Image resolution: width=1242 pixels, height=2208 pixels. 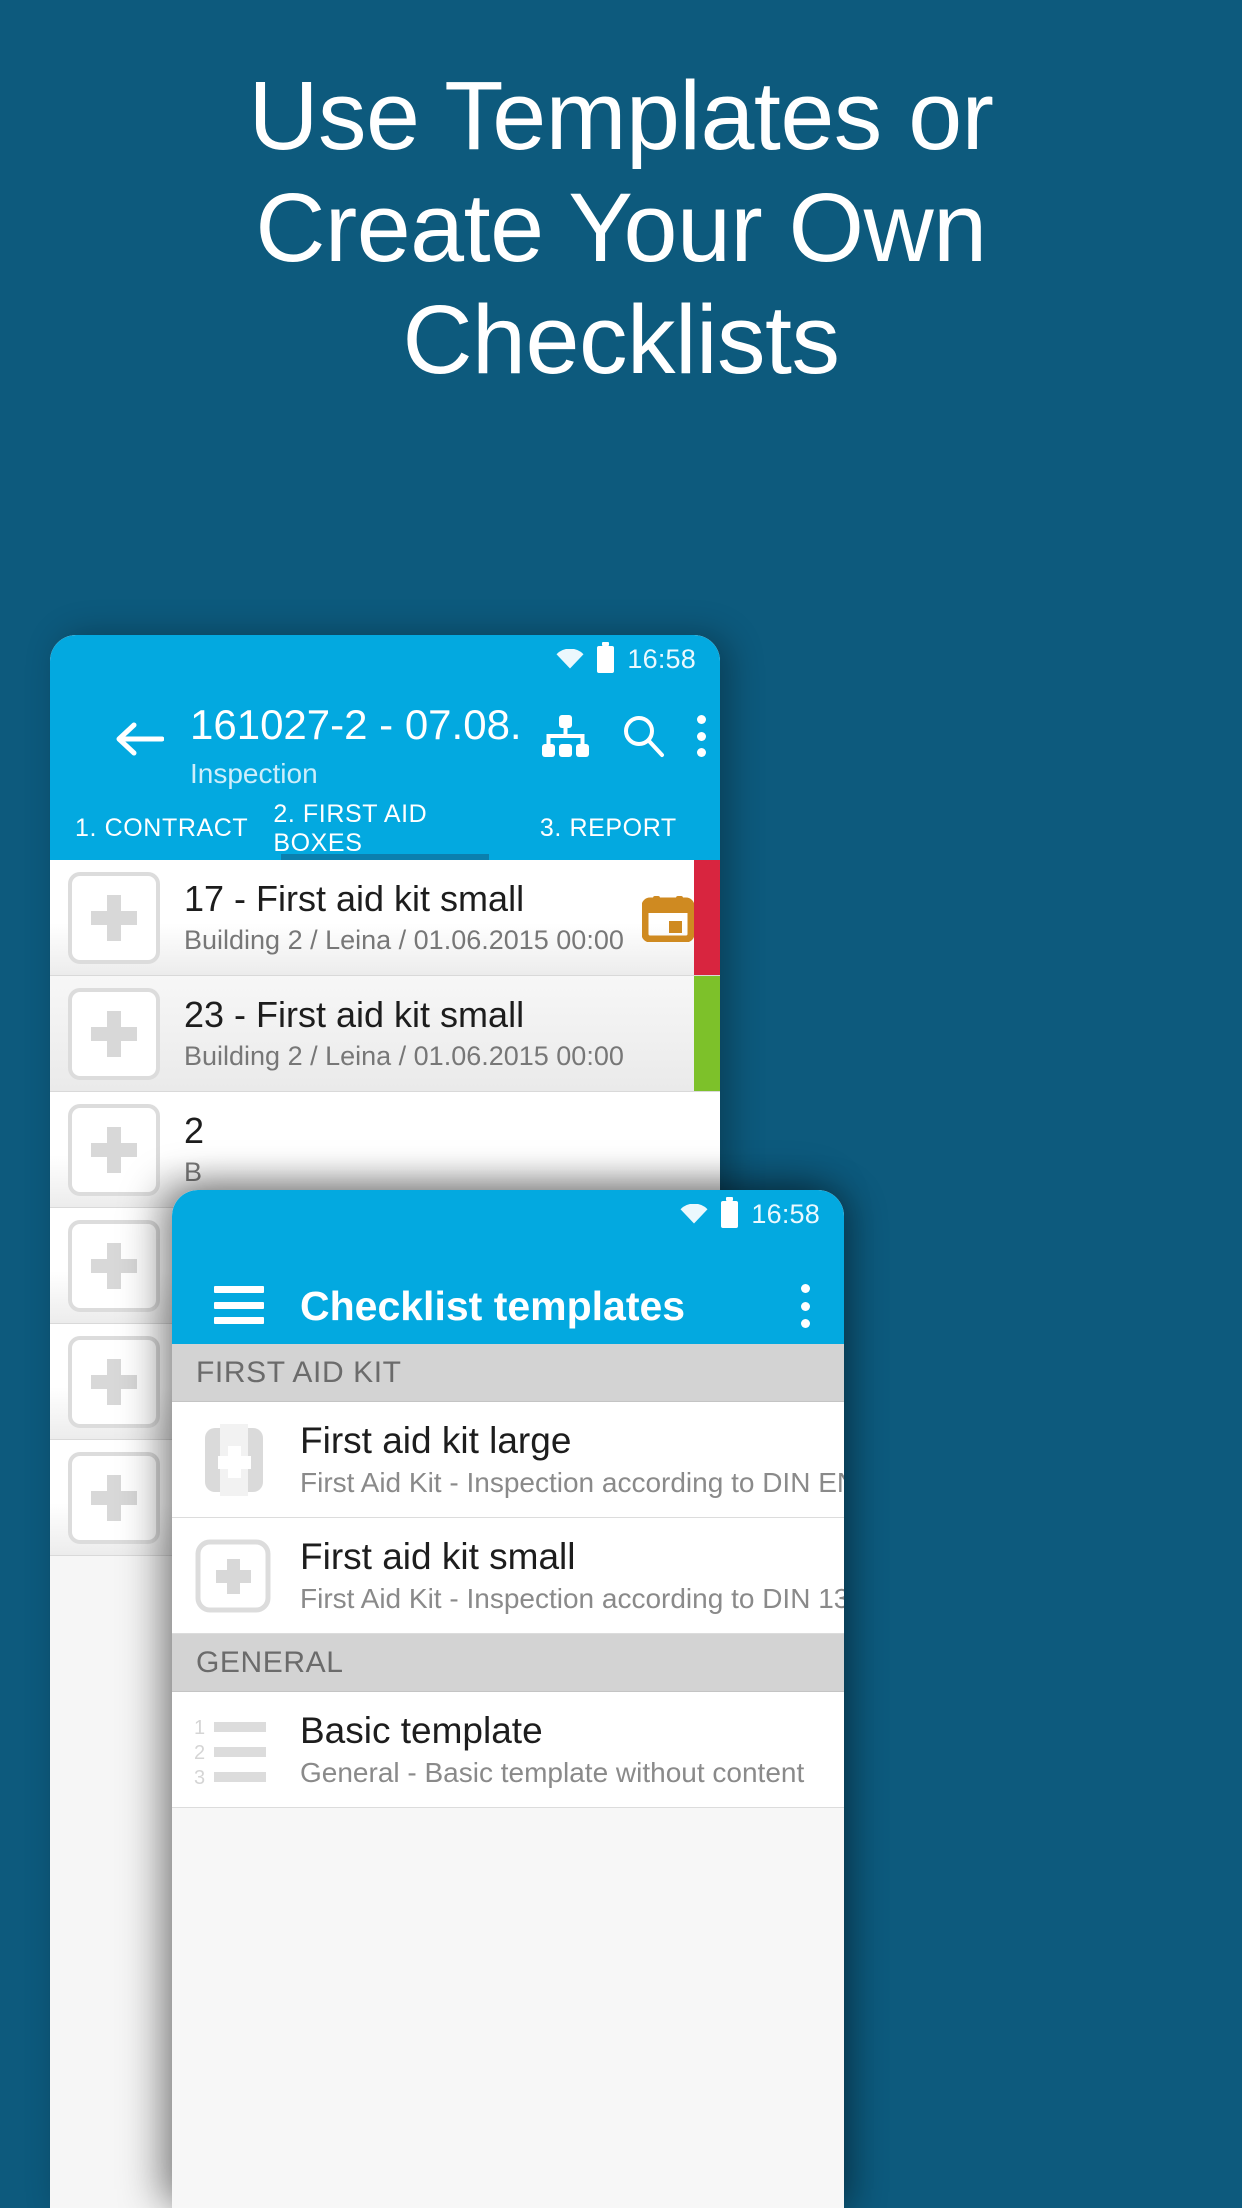 I want to click on section-header-first-aid-kit: FIRST AID KIT, so click(x=508, y=1373).